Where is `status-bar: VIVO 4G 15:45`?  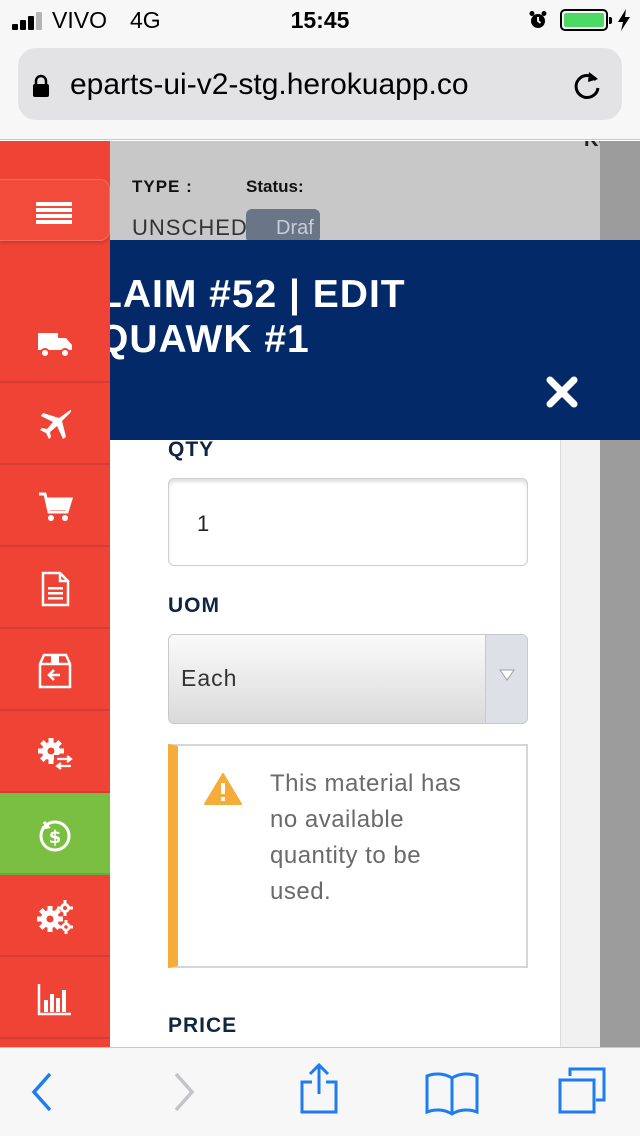
status-bar: VIVO 4G 15:45 is located at coordinates (320, 20).